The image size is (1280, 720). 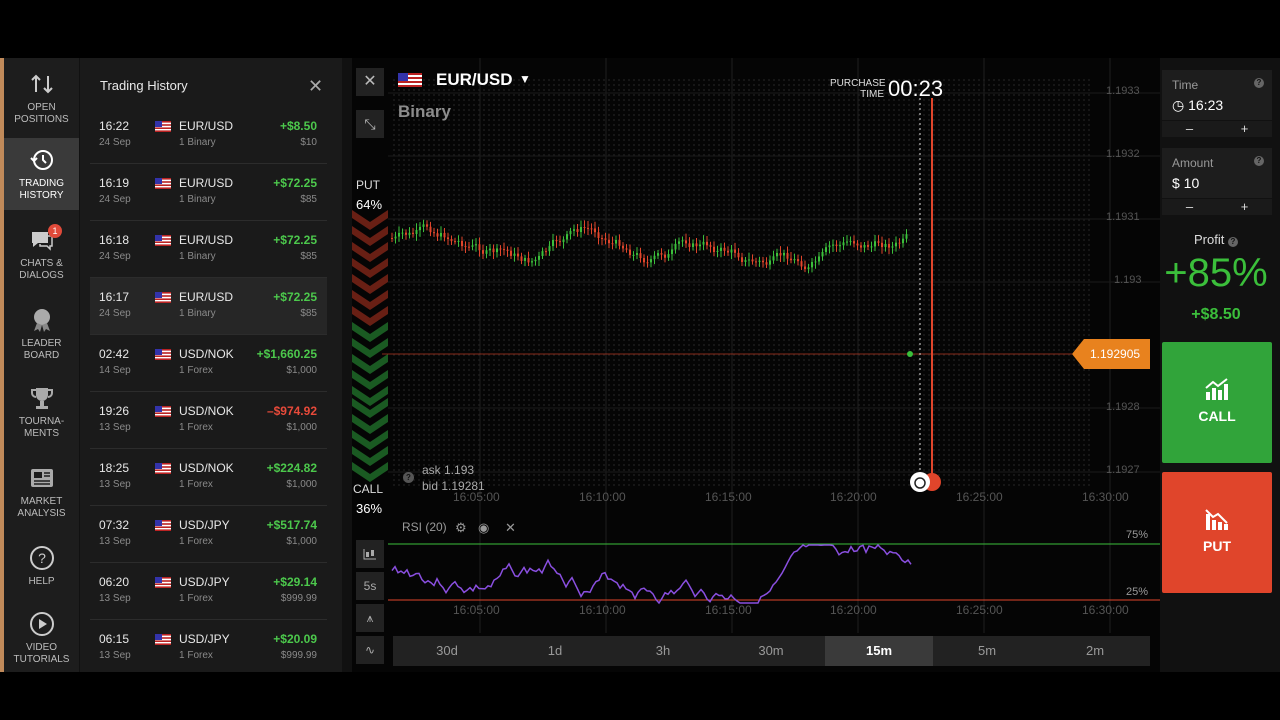 I want to click on history-row: 16:18 24 Sep EUR/USD 1 Binary +$72.25 $85, so click(x=208, y=249).